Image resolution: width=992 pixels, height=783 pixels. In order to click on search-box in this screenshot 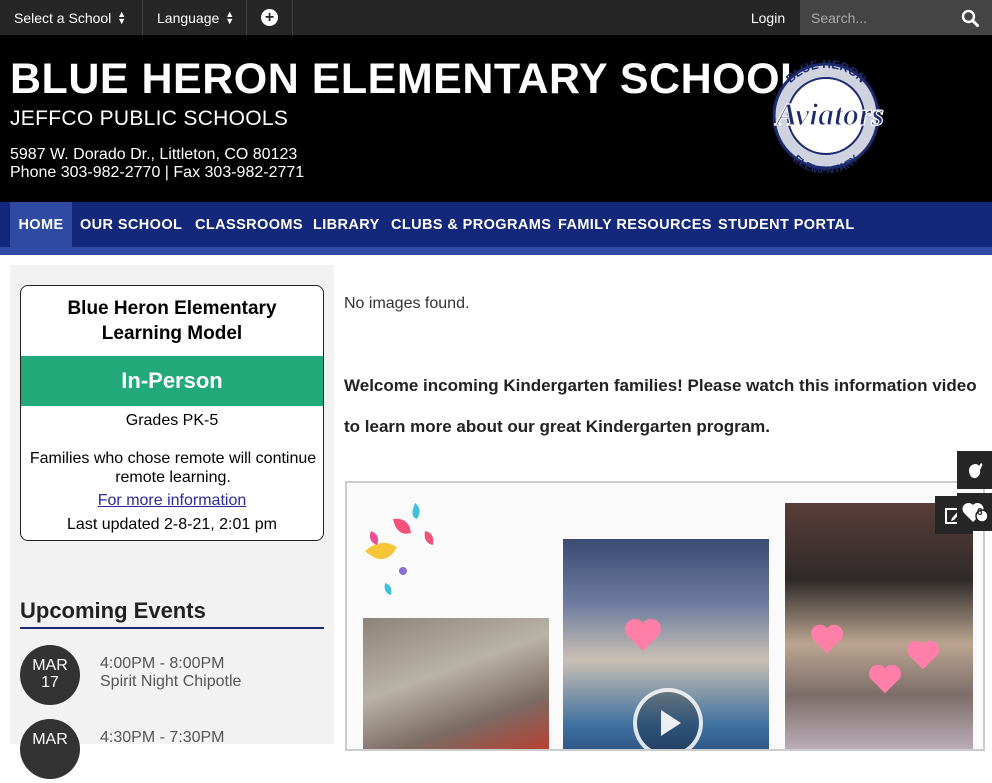, I will do `click(896, 17)`.